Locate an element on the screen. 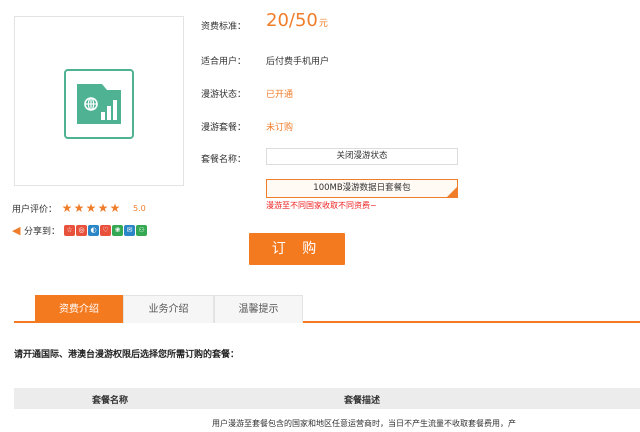  douban-icon: ❀ is located at coordinates (118, 230).